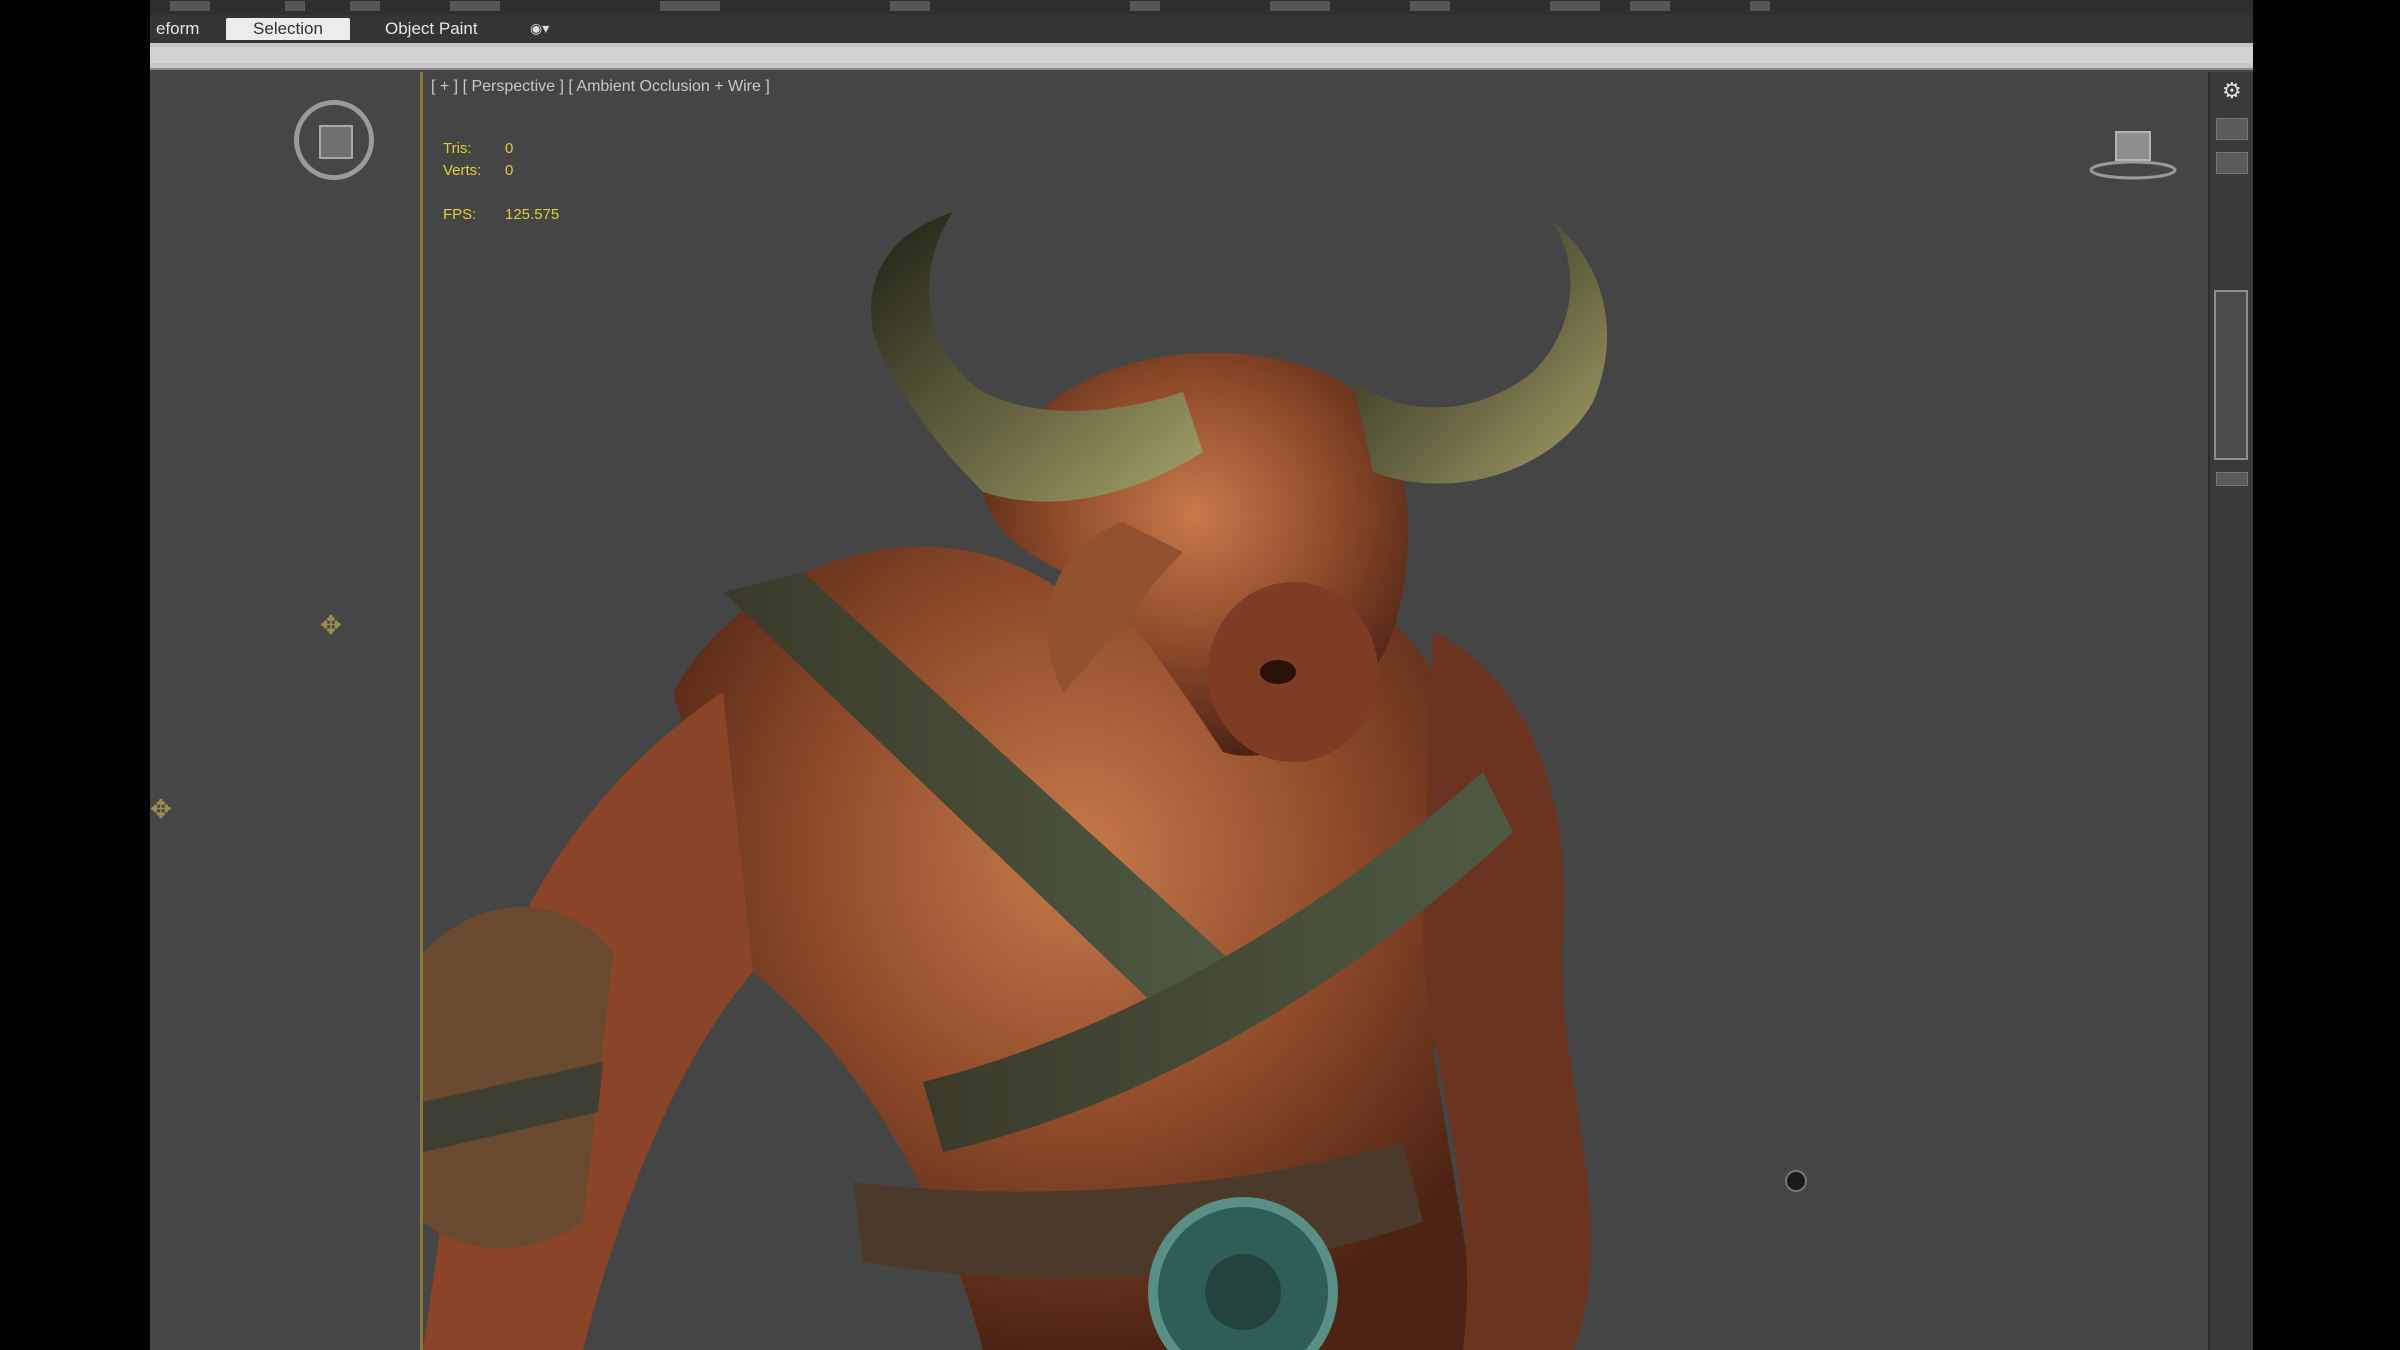 The image size is (2400, 1350). What do you see at coordinates (460, 214) in the screenshot?
I see `stat-label: FPS:` at bounding box center [460, 214].